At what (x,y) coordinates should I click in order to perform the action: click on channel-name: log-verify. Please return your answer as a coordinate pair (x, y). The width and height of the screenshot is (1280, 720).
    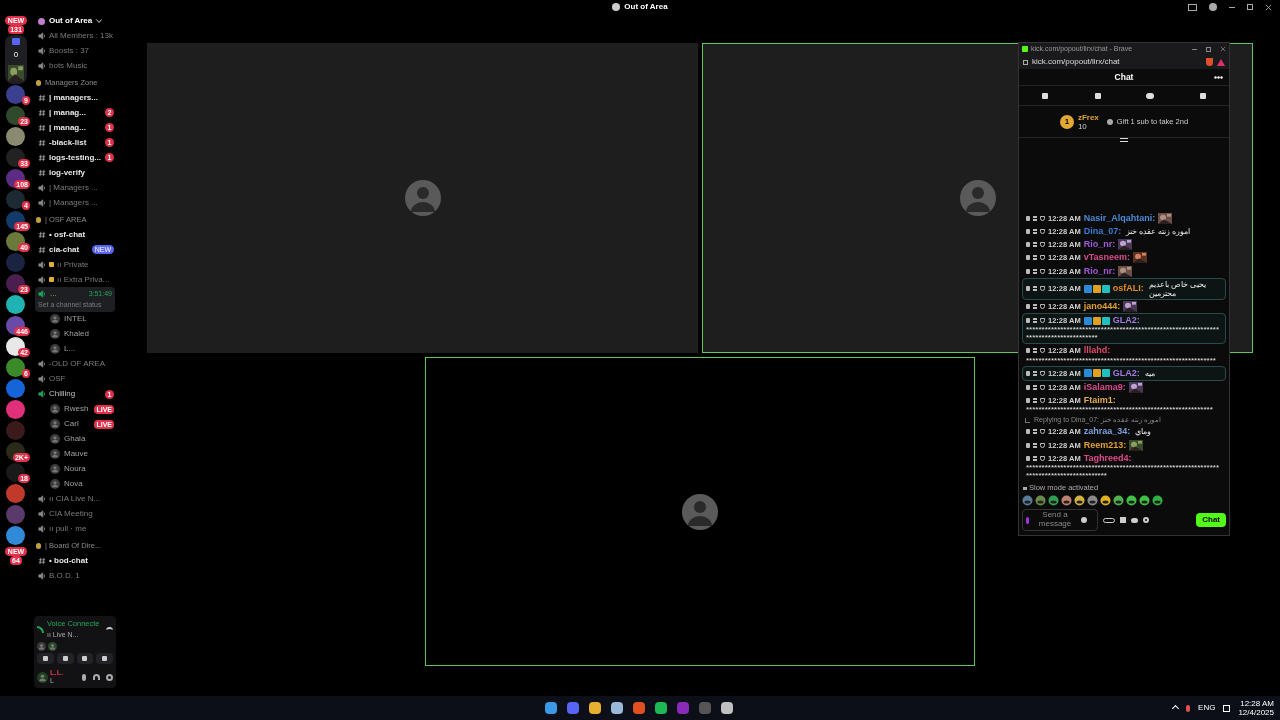
    Looking at the image, I should click on (81, 172).